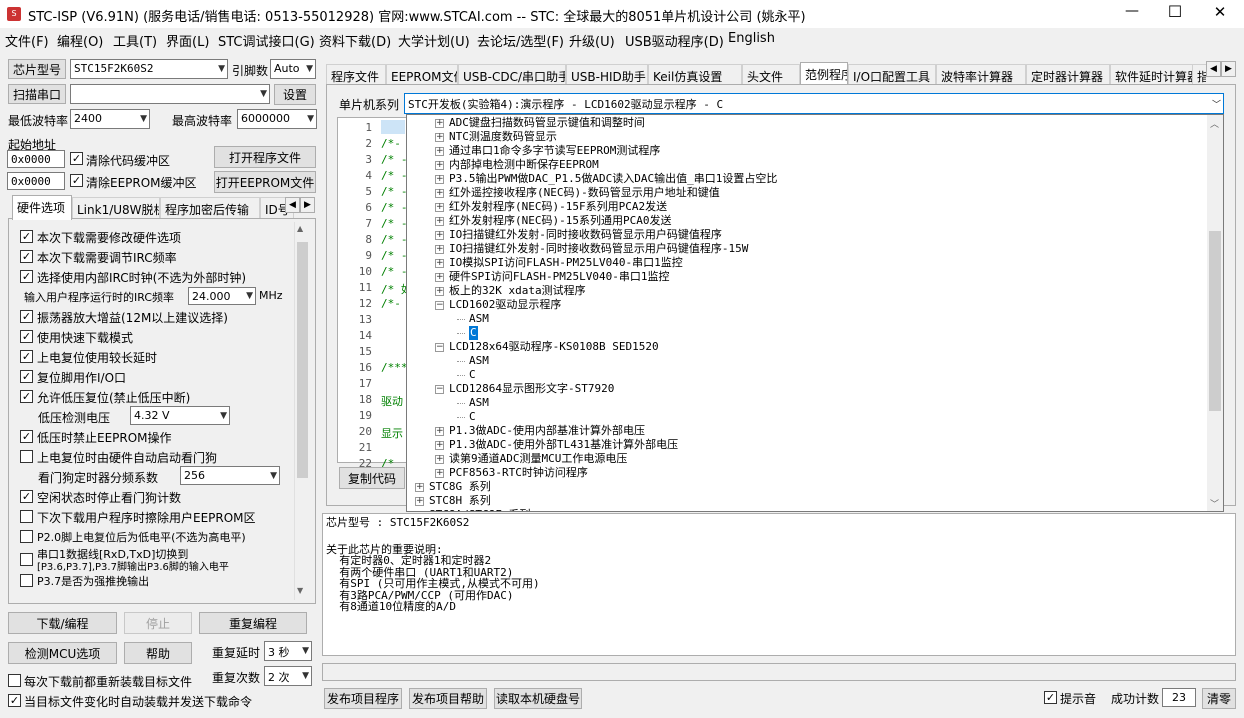 This screenshot has width=1244, height=718. What do you see at coordinates (265, 182) in the screenshot?
I see `open-eeprom-button: 打开EEPROM文件` at bounding box center [265, 182].